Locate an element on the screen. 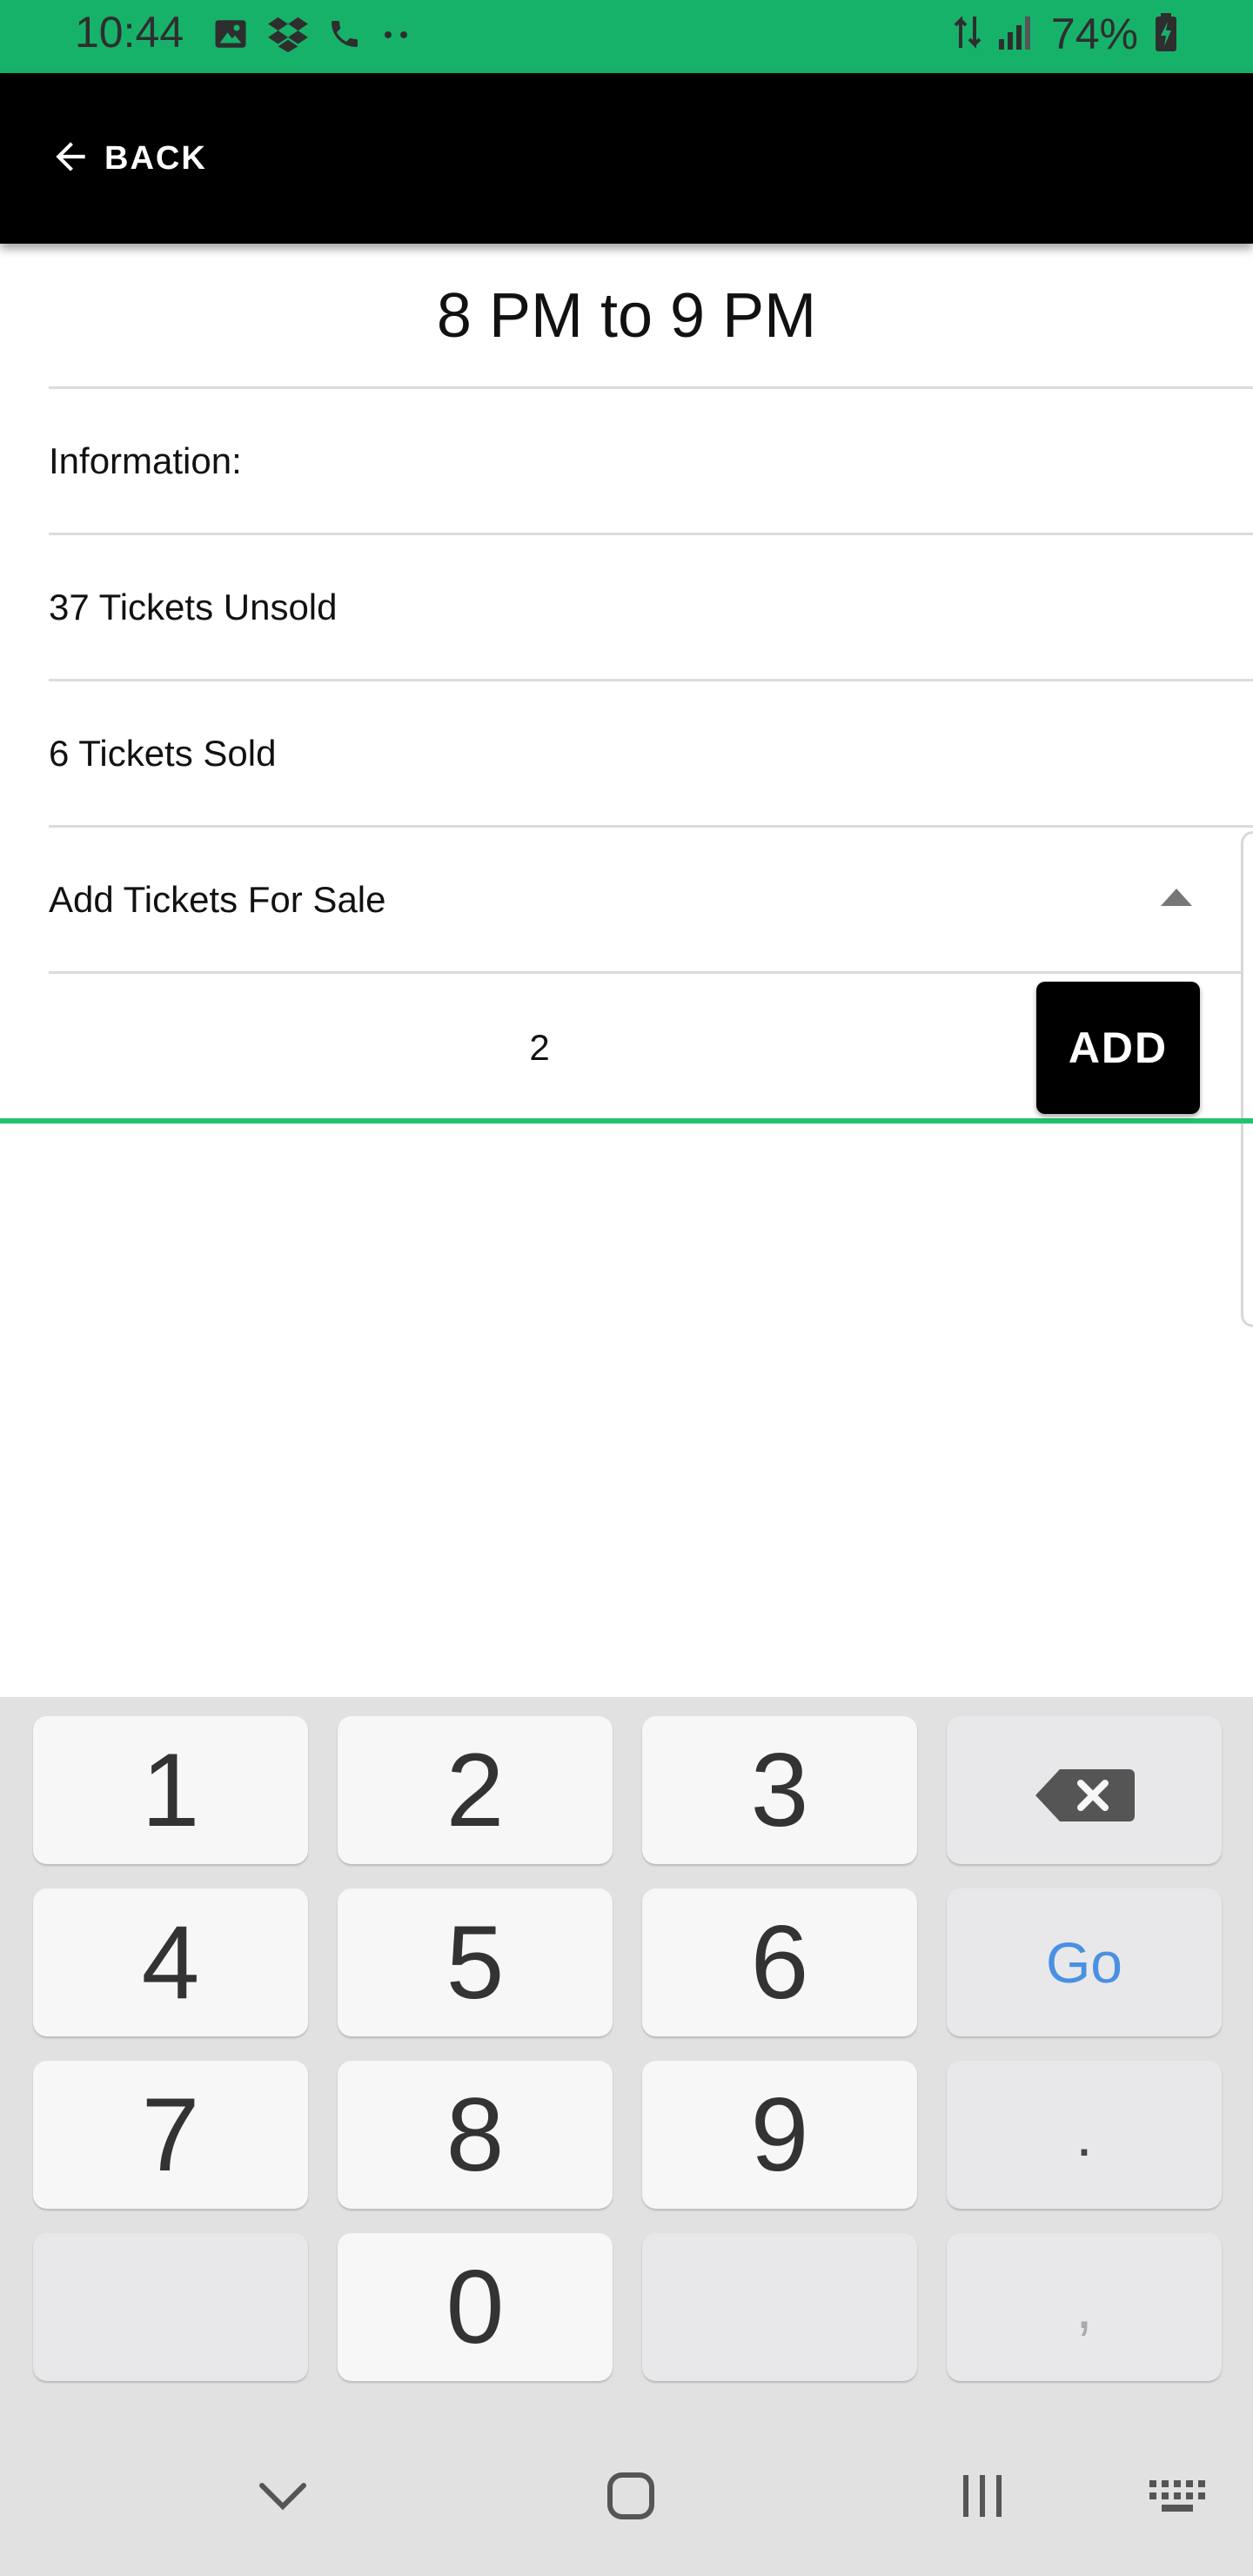 The height and width of the screenshot is (2576, 1253). go-key: Go is located at coordinates (1084, 1962).